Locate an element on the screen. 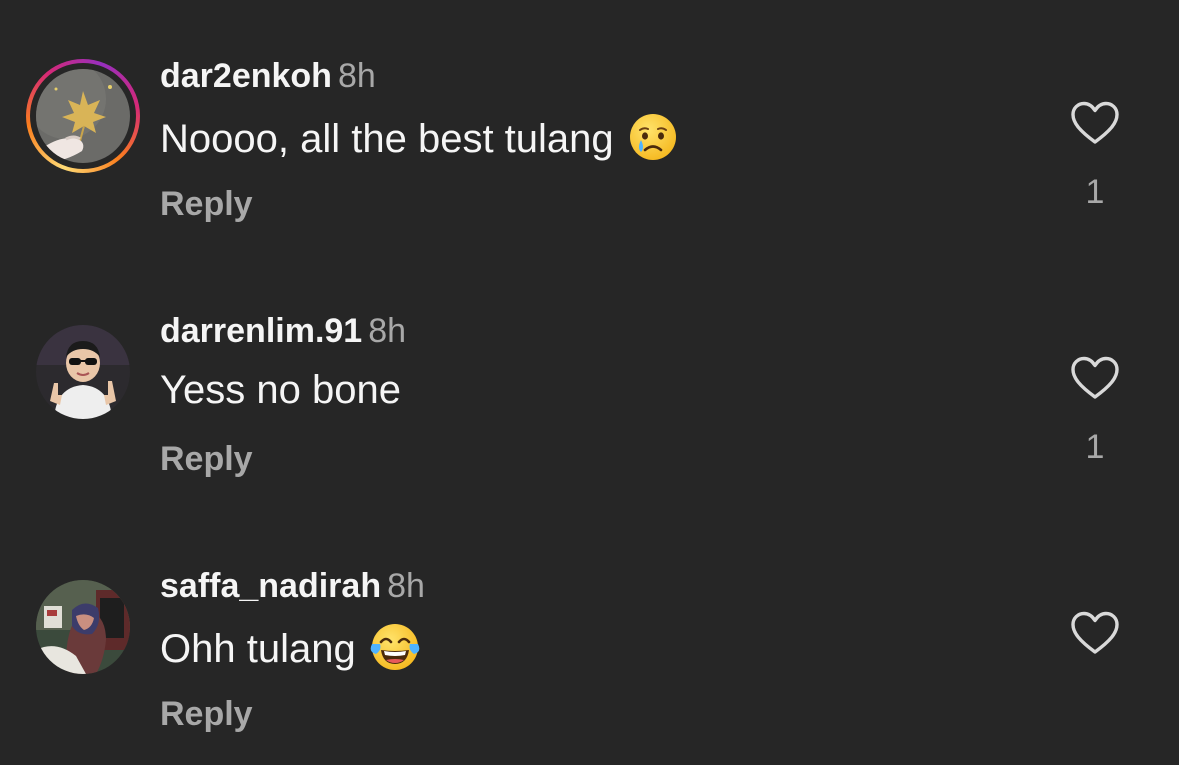 The width and height of the screenshot is (1179, 765). comment-text: Ohh tulang is located at coordinates (290, 647).